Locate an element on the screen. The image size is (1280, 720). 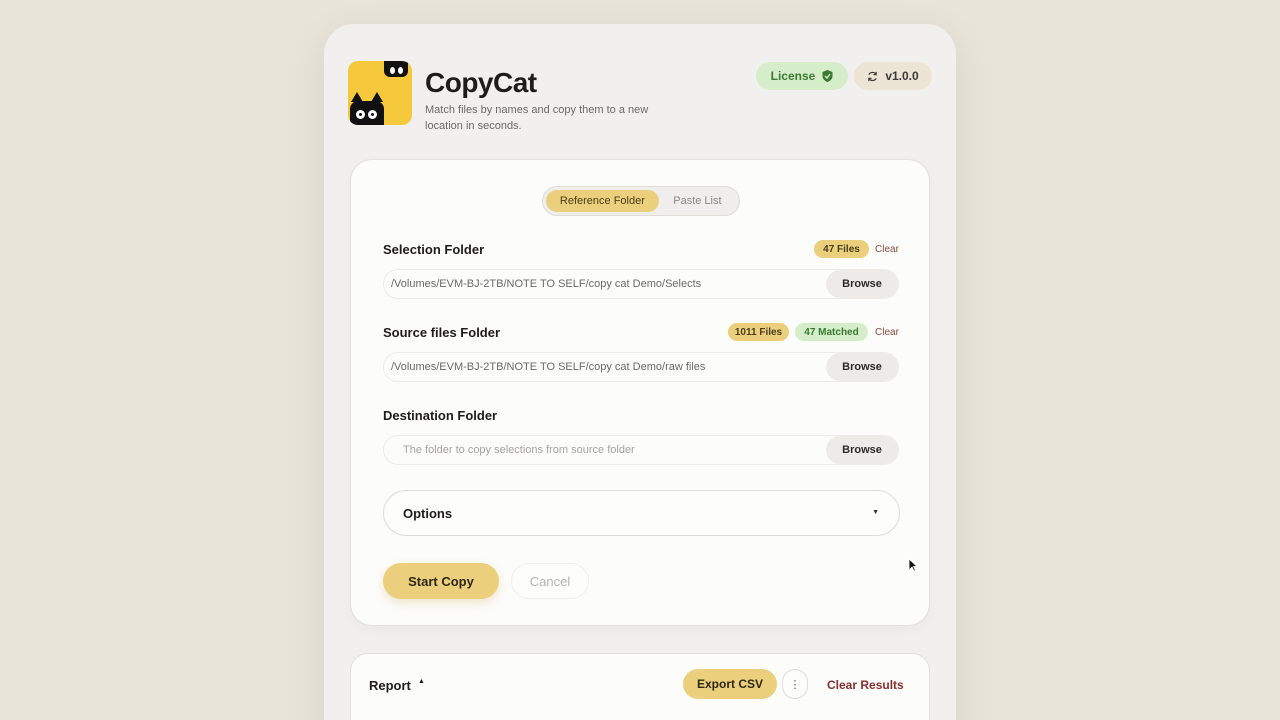
selection-files-badge: 47 Files is located at coordinates (841, 249).